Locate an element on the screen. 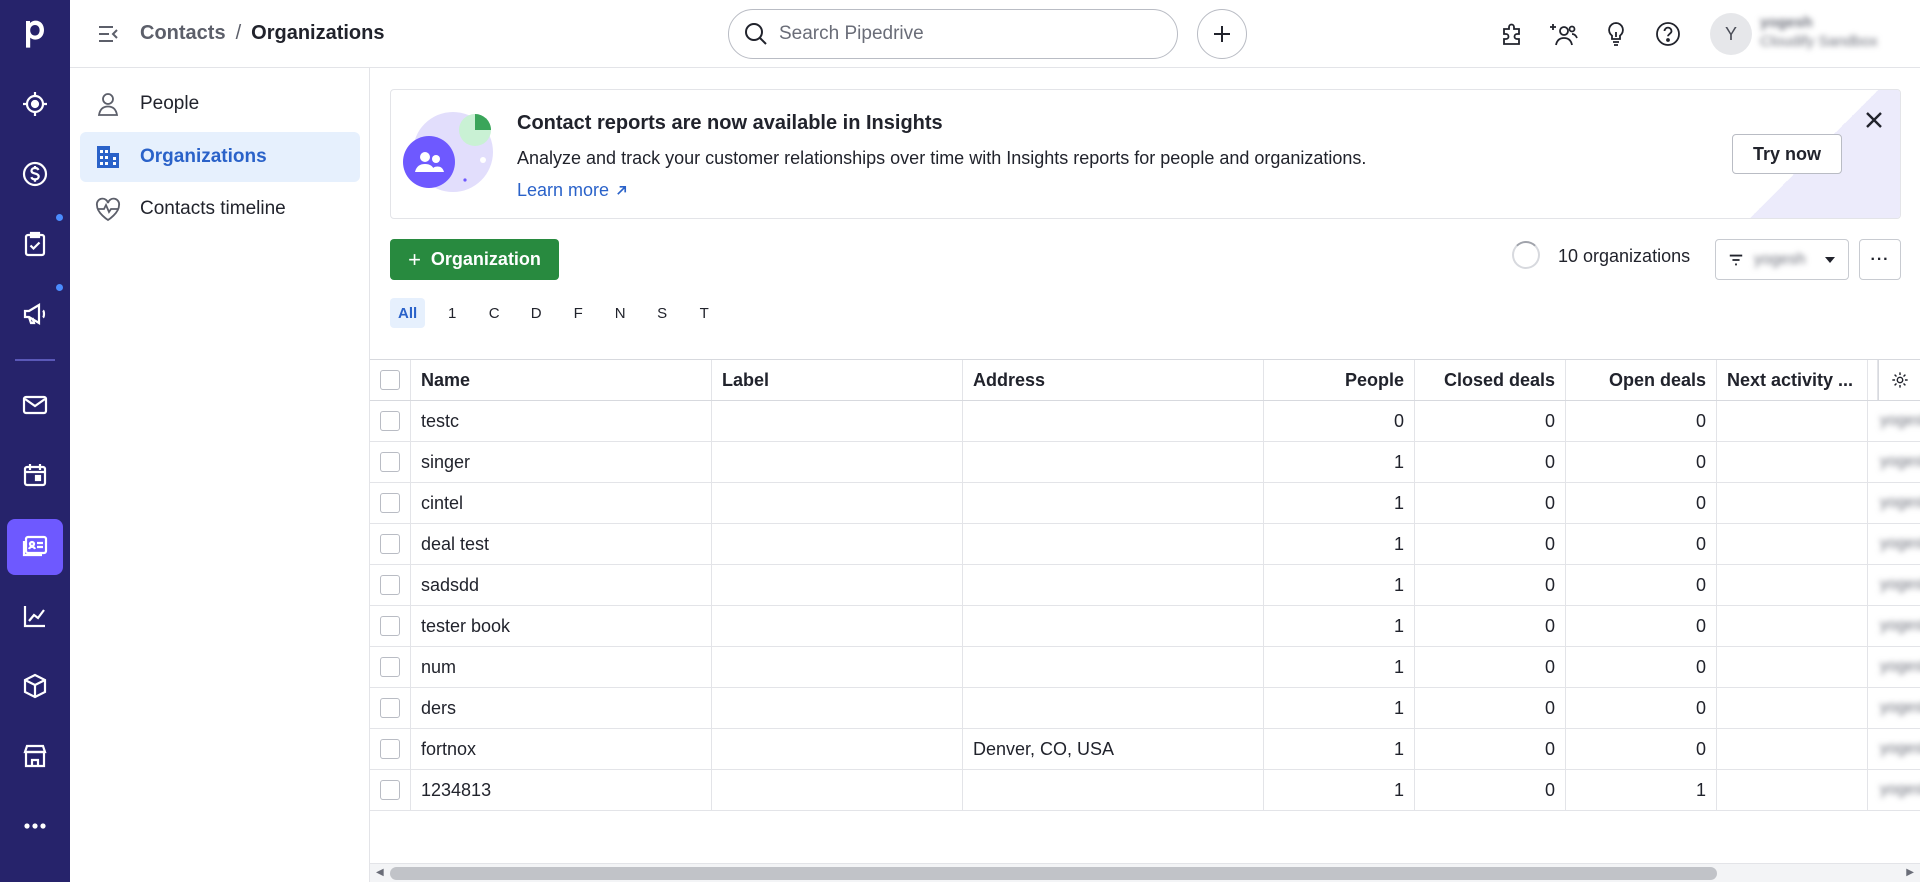  alpha-filter-all: All is located at coordinates (408, 313).